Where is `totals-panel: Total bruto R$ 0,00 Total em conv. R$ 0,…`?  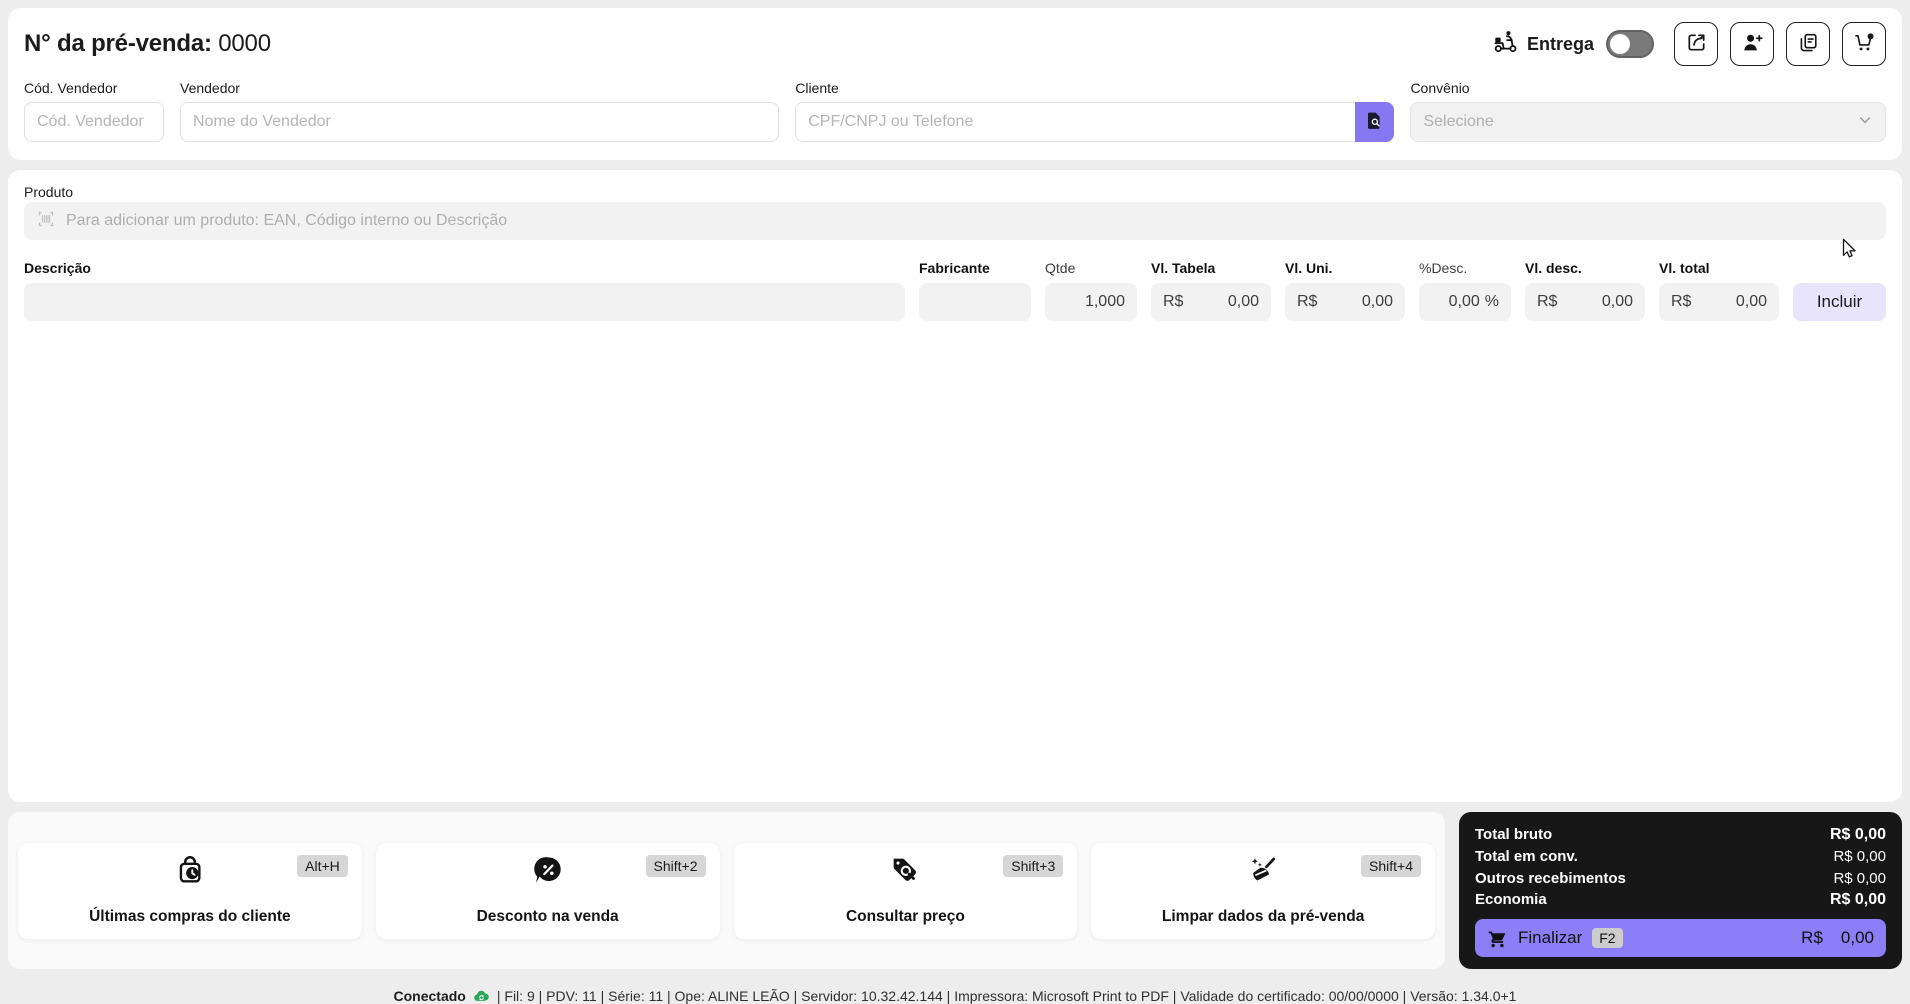 totals-panel: Total bruto R$ 0,00 Total em conv. R$ 0,… is located at coordinates (1680, 890).